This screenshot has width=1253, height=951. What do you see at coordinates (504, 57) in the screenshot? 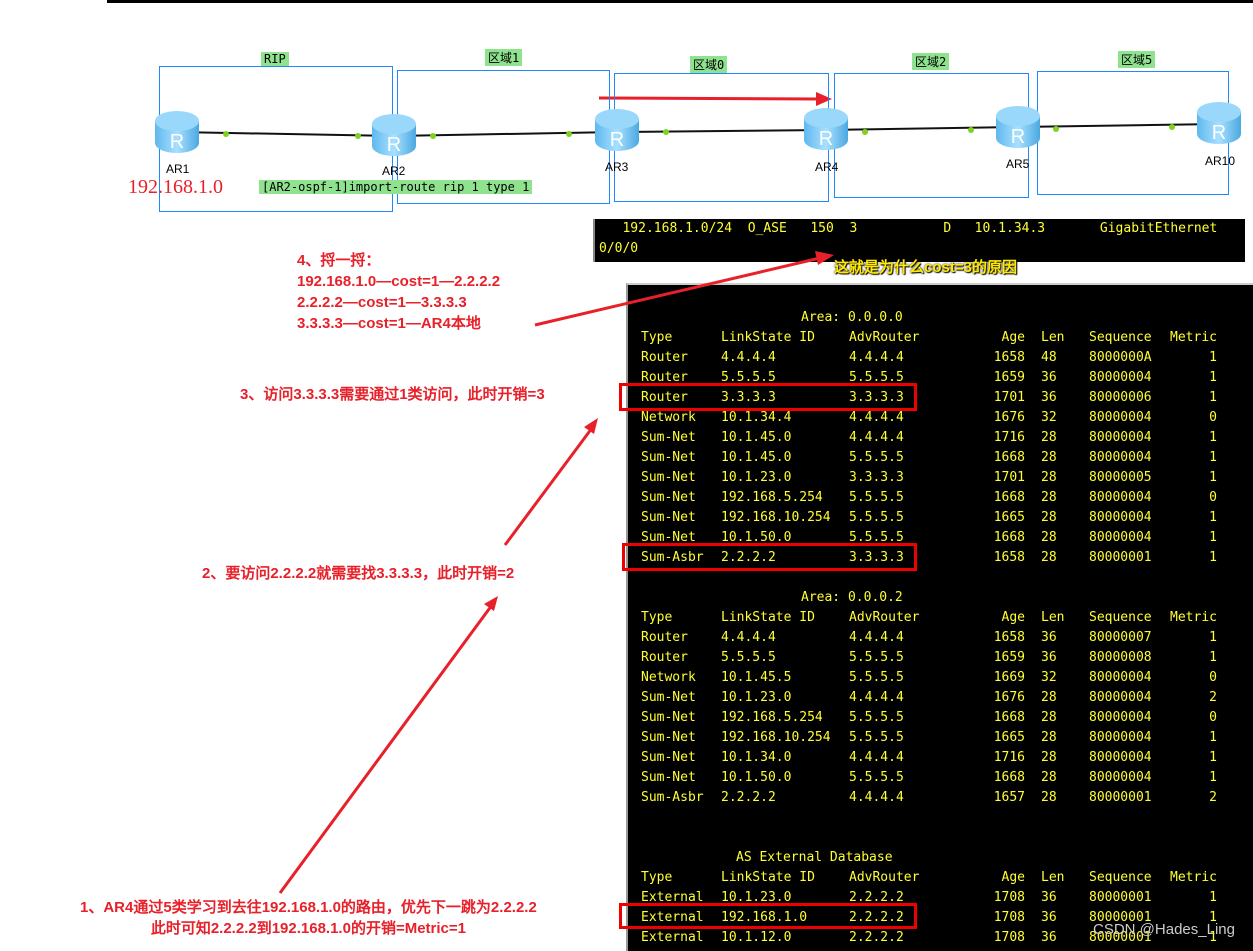
I see `zone-label: 区域1` at bounding box center [504, 57].